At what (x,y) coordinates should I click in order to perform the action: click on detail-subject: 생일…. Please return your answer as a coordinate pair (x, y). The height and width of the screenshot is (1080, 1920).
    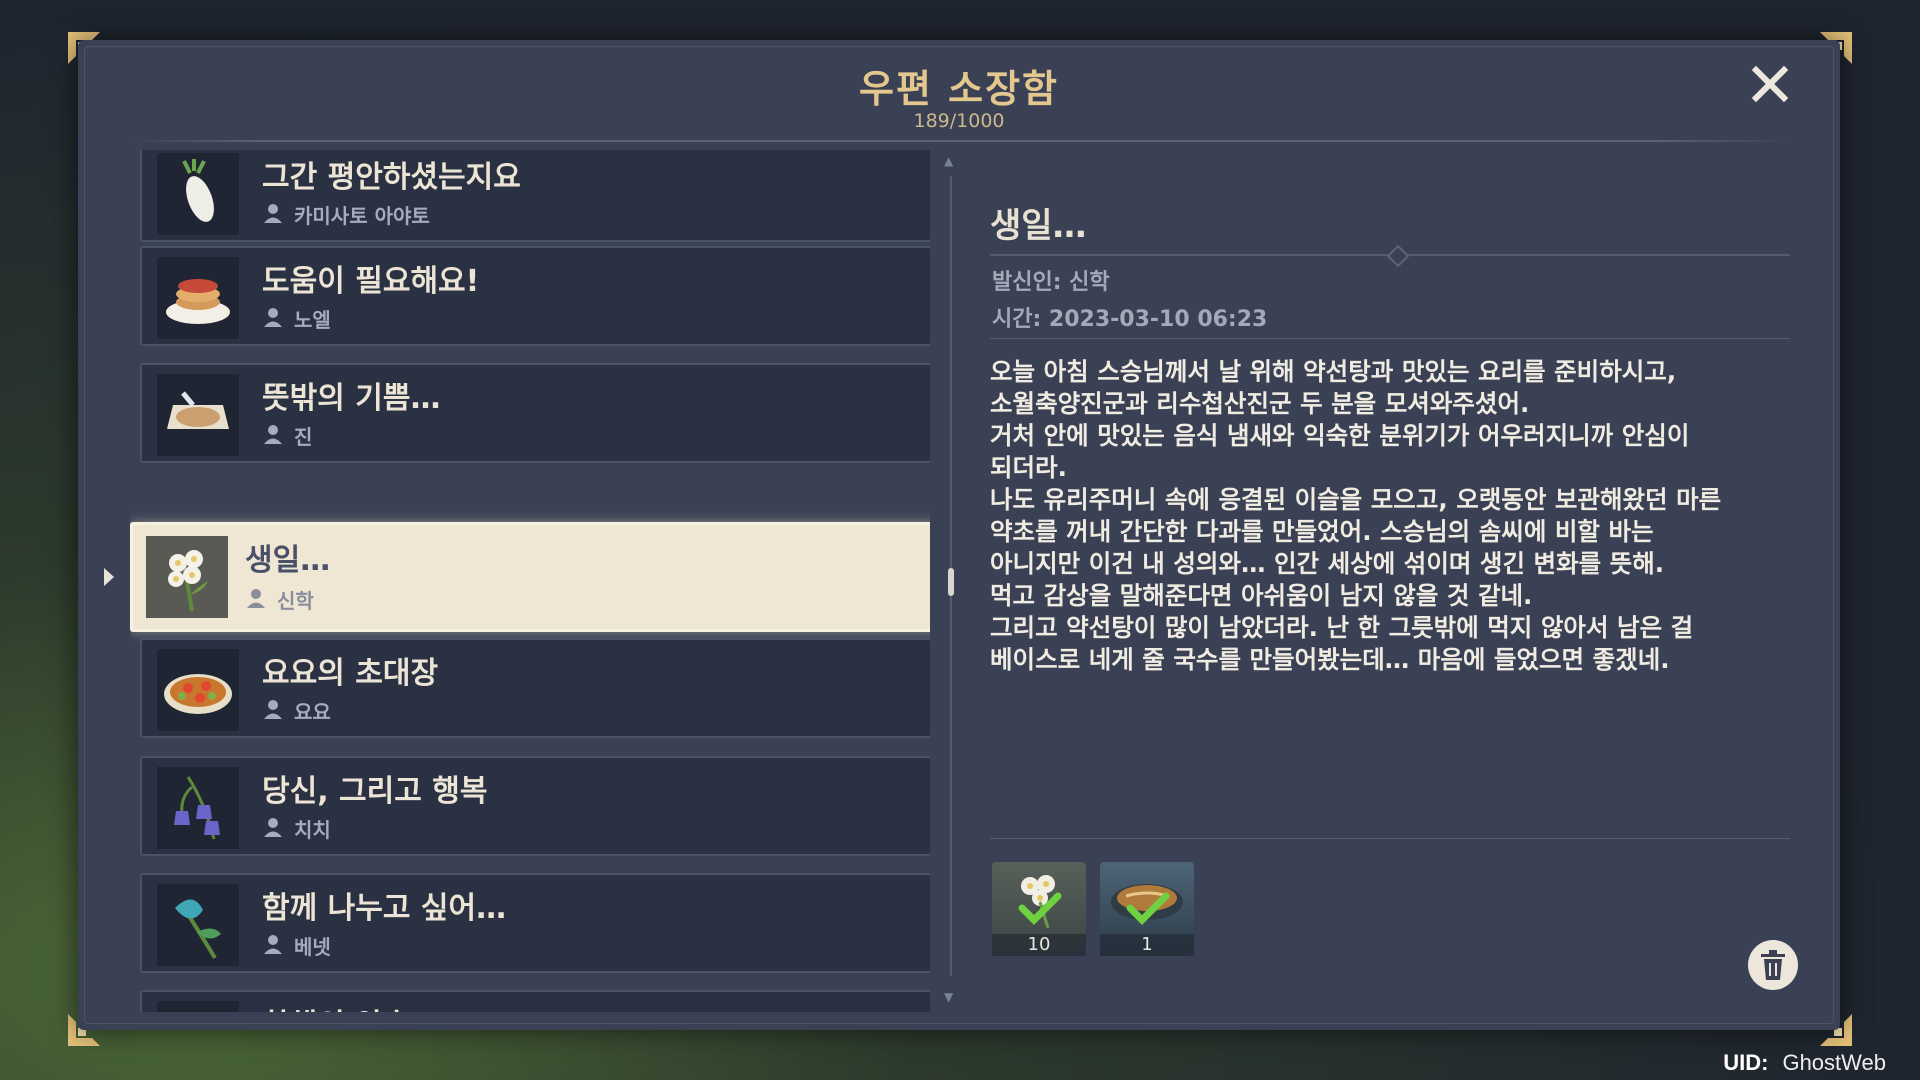
    Looking at the image, I should click on (1038, 226).